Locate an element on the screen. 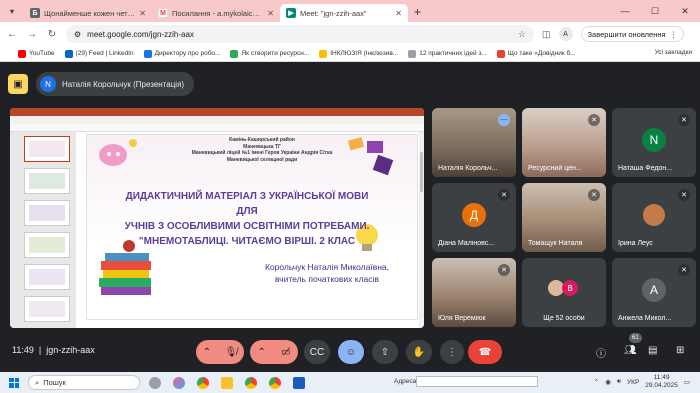 This screenshot has width=700, height=393. taskbar-weather is located at coordinates (155, 383).